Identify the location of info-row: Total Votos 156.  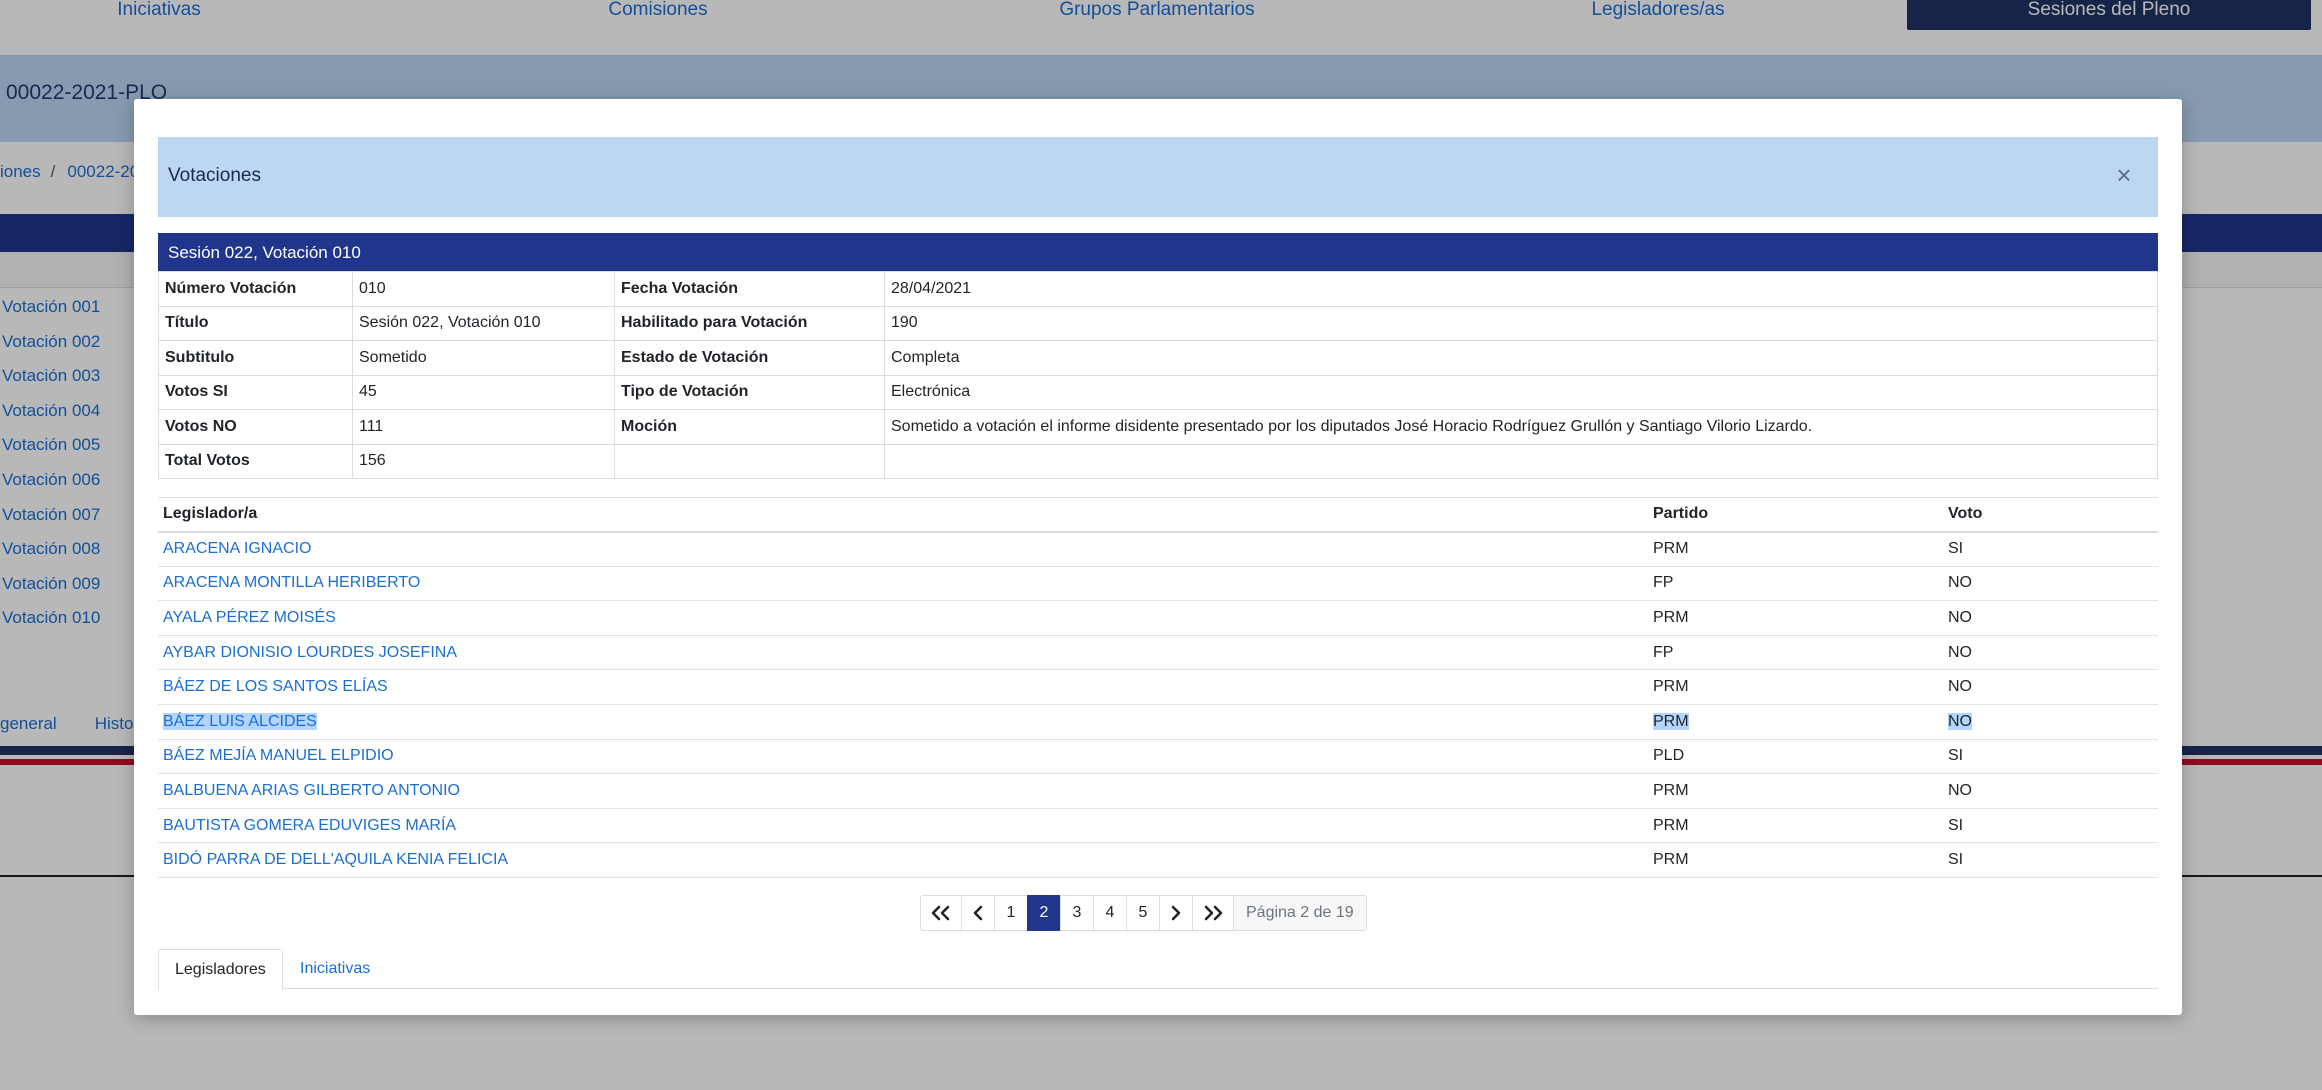
(1158, 461).